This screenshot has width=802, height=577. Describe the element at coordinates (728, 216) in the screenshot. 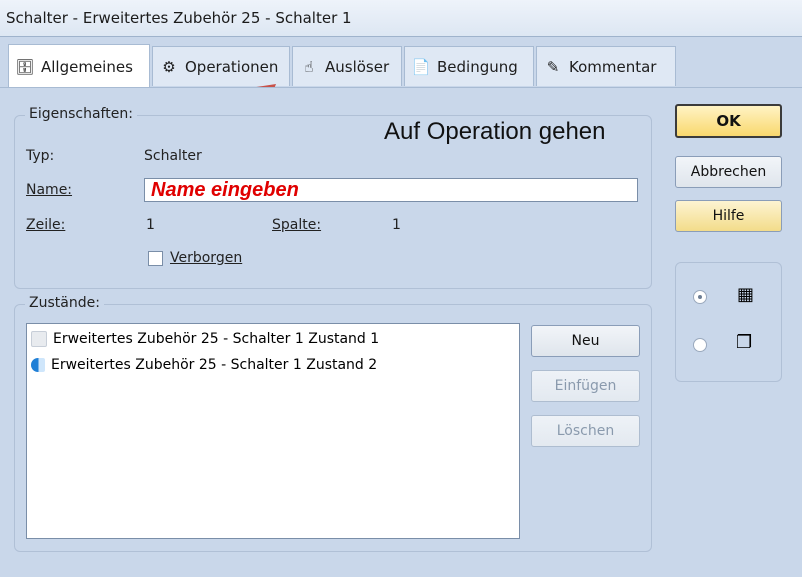

I see `help-button: Hilfe` at that location.